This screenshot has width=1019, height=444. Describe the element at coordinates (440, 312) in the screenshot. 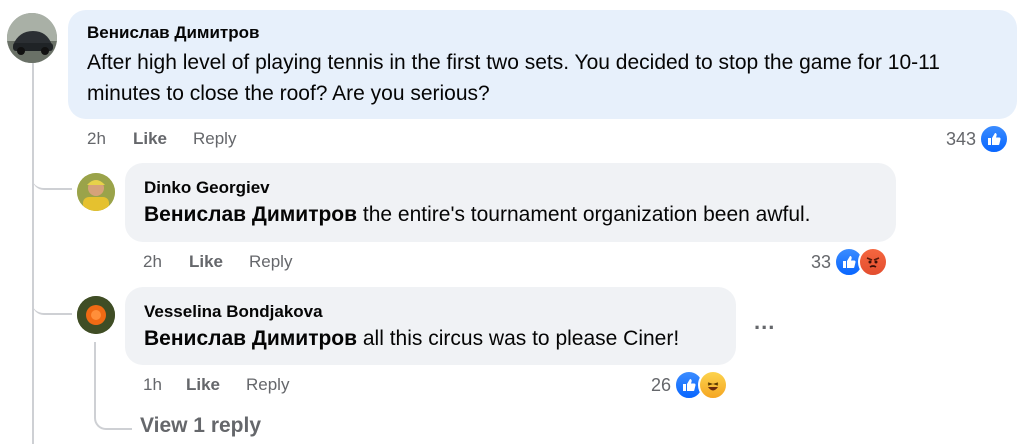

I see `comment-author: Vesselina Bondjakova` at that location.